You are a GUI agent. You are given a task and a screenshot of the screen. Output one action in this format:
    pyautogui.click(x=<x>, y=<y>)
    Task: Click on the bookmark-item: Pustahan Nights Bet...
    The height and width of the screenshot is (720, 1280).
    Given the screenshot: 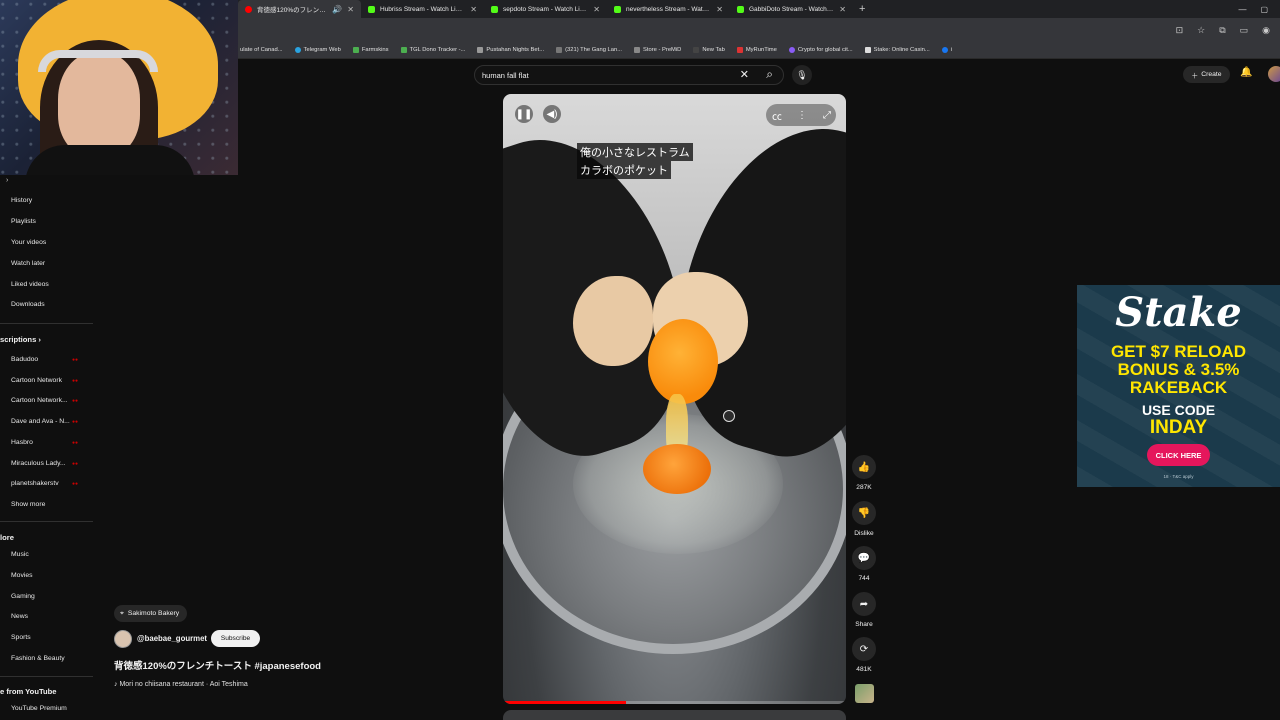 What is the action you would take?
    pyautogui.click(x=510, y=50)
    